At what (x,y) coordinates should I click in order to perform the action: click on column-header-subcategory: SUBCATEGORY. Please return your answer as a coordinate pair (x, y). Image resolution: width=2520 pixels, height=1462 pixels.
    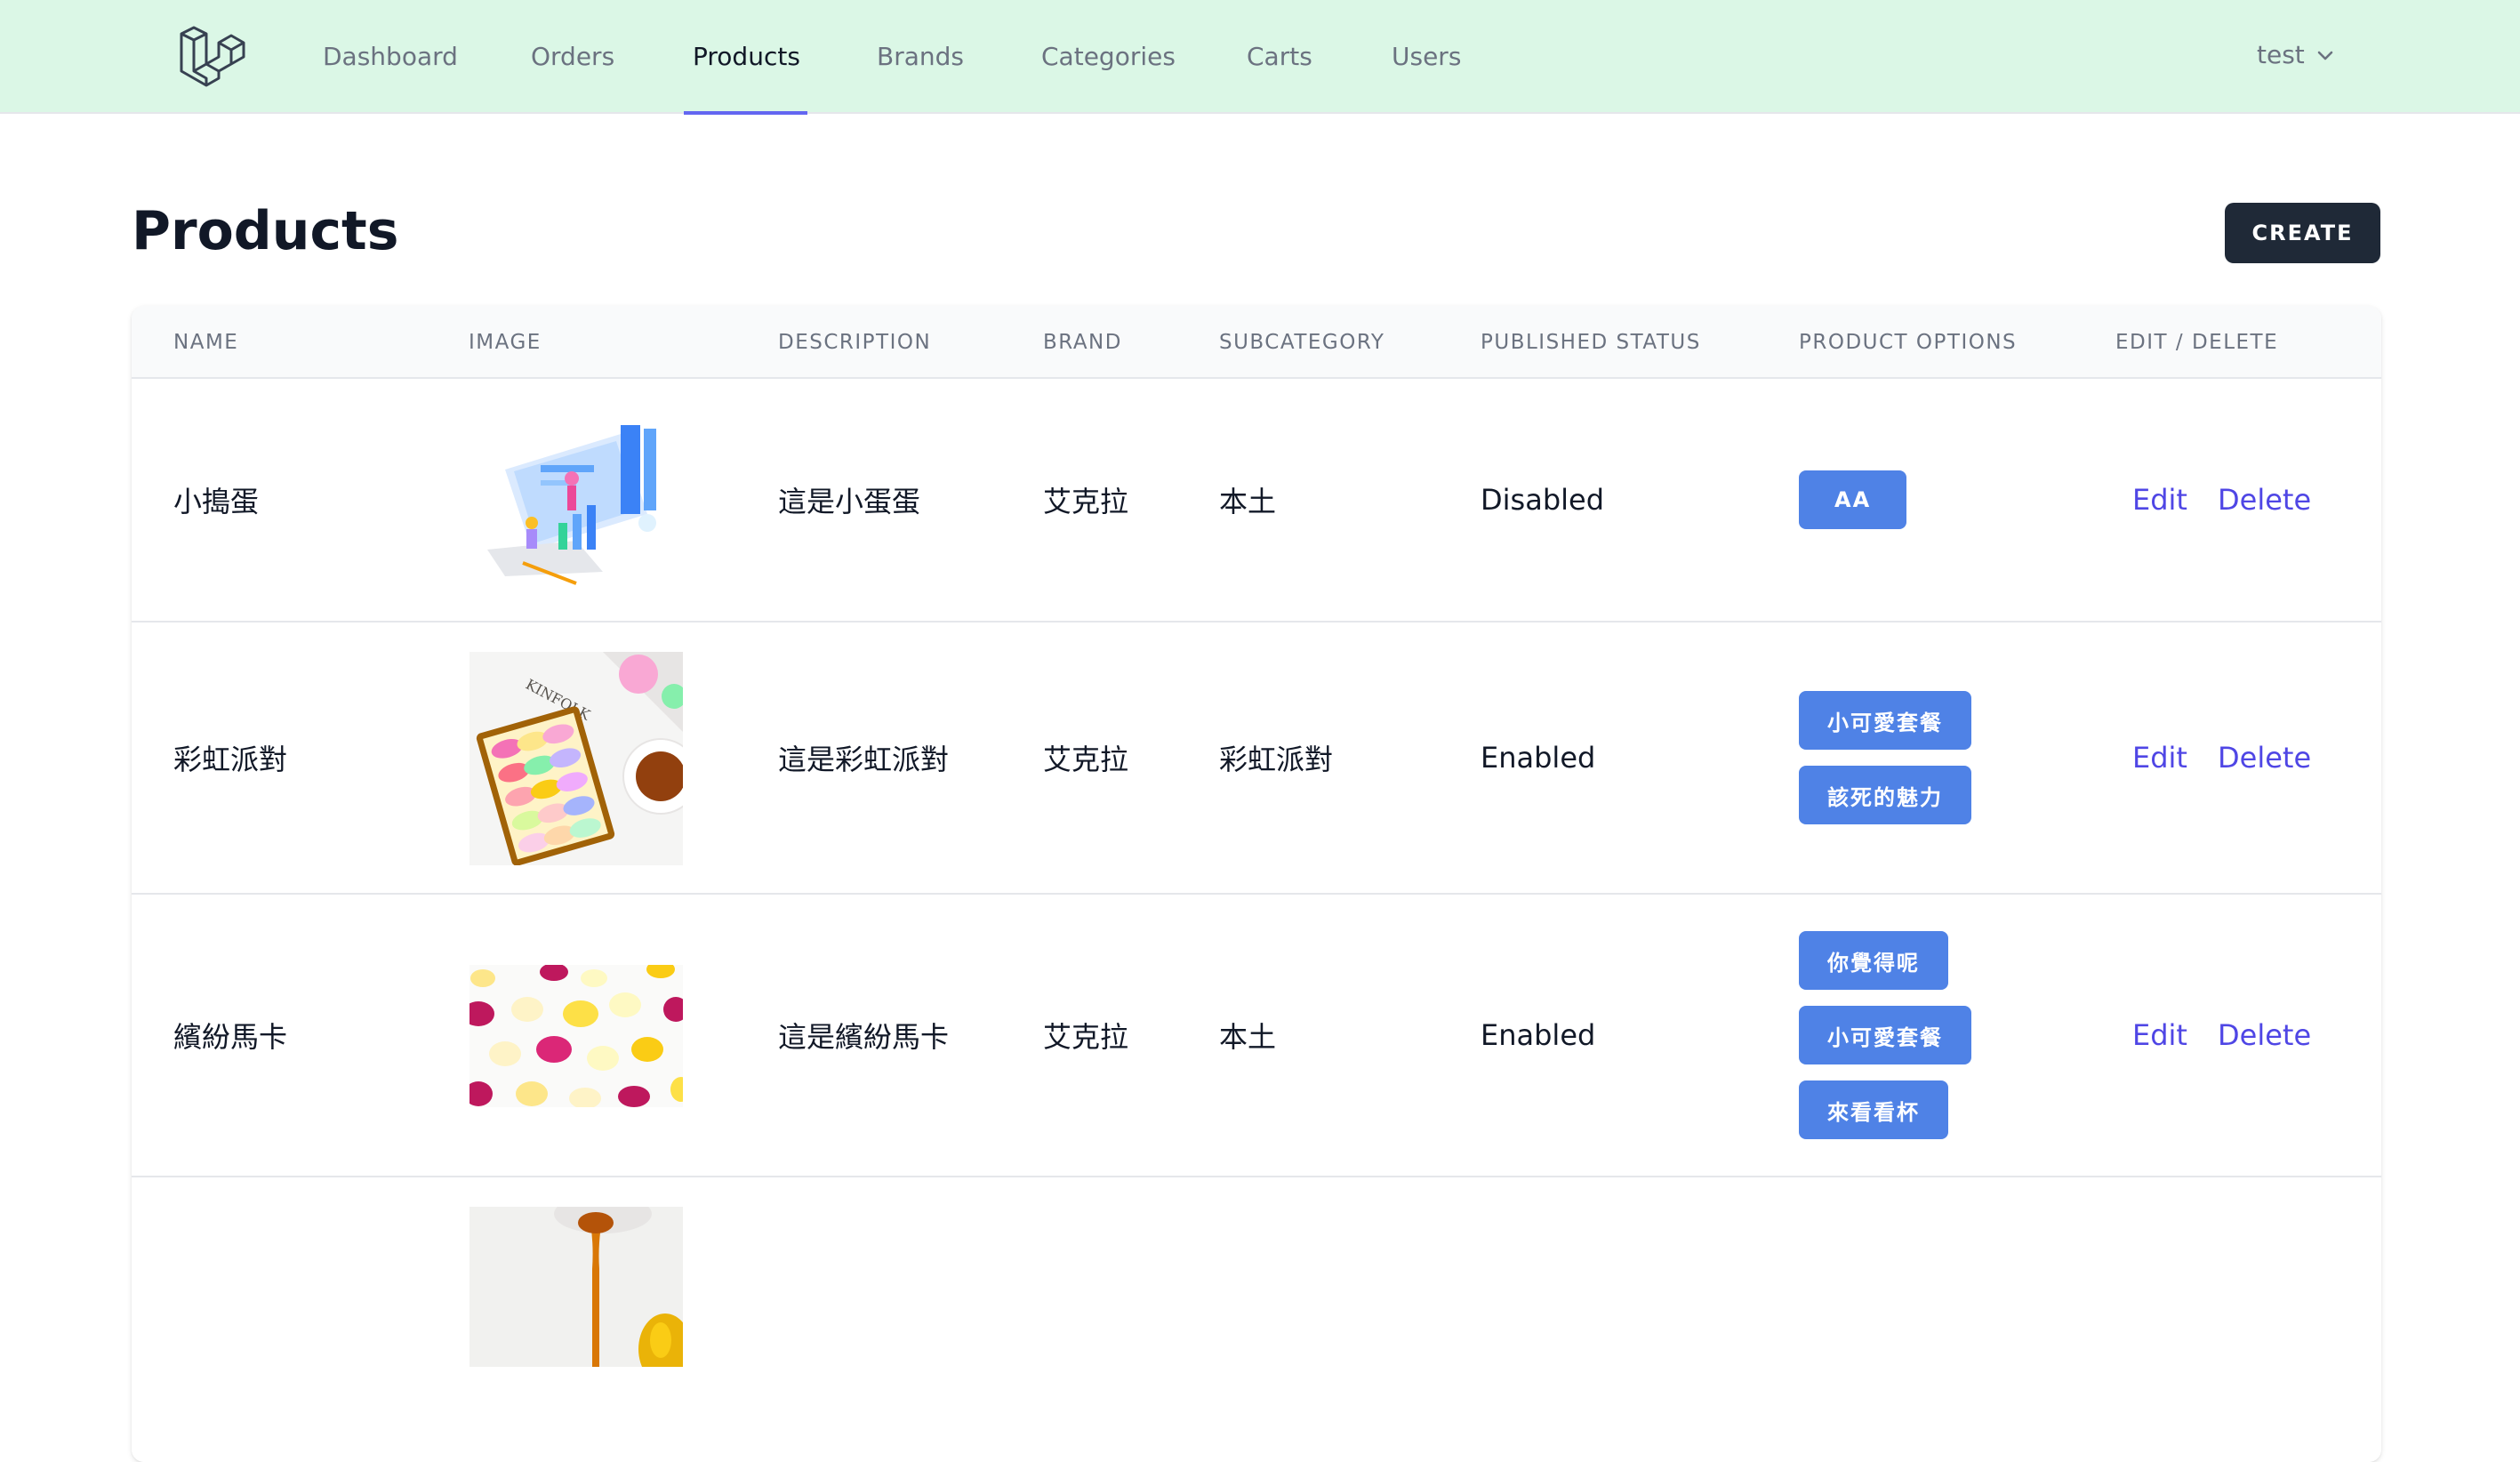
    Looking at the image, I should click on (1302, 342).